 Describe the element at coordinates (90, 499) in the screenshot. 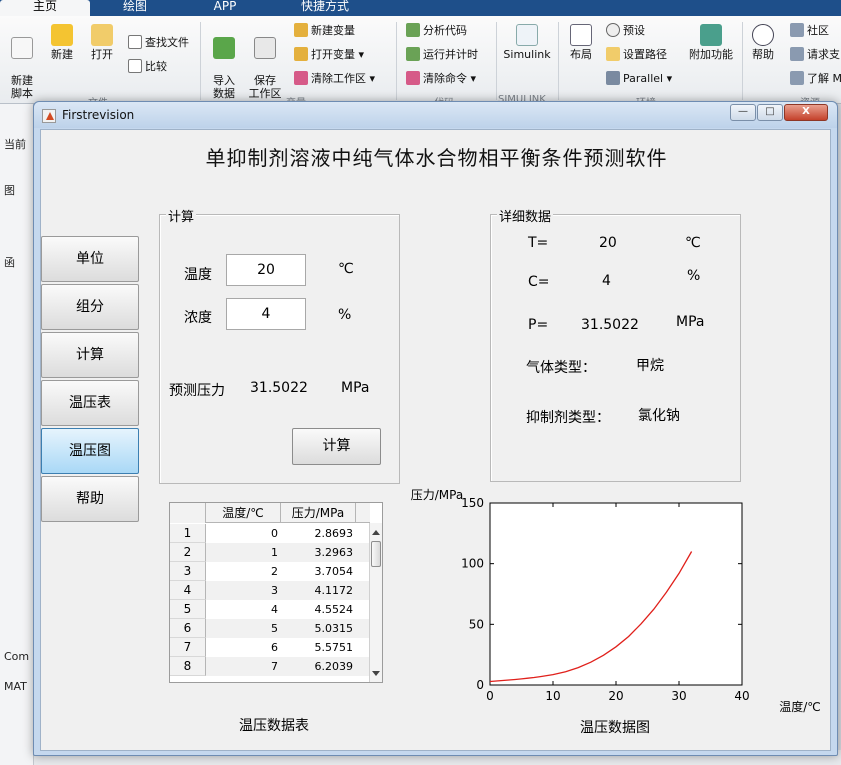

I see `nav-button-help: 帮助` at that location.